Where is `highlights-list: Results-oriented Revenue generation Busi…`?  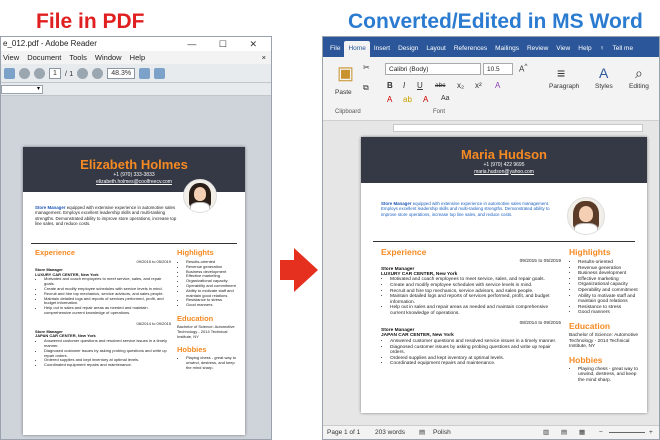 highlights-list: Results-oriented Revenue generation Busi… is located at coordinates (207, 283).